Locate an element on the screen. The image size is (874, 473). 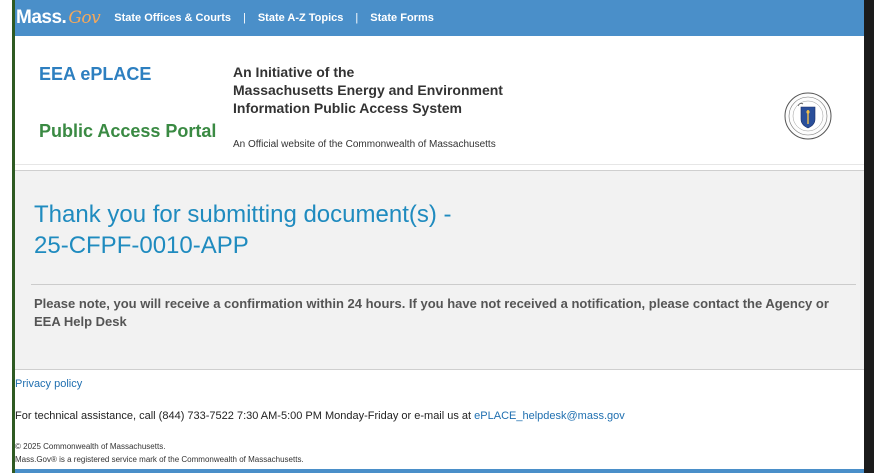
site-subtitle: Public Access Portal is located at coordinates (128, 131).